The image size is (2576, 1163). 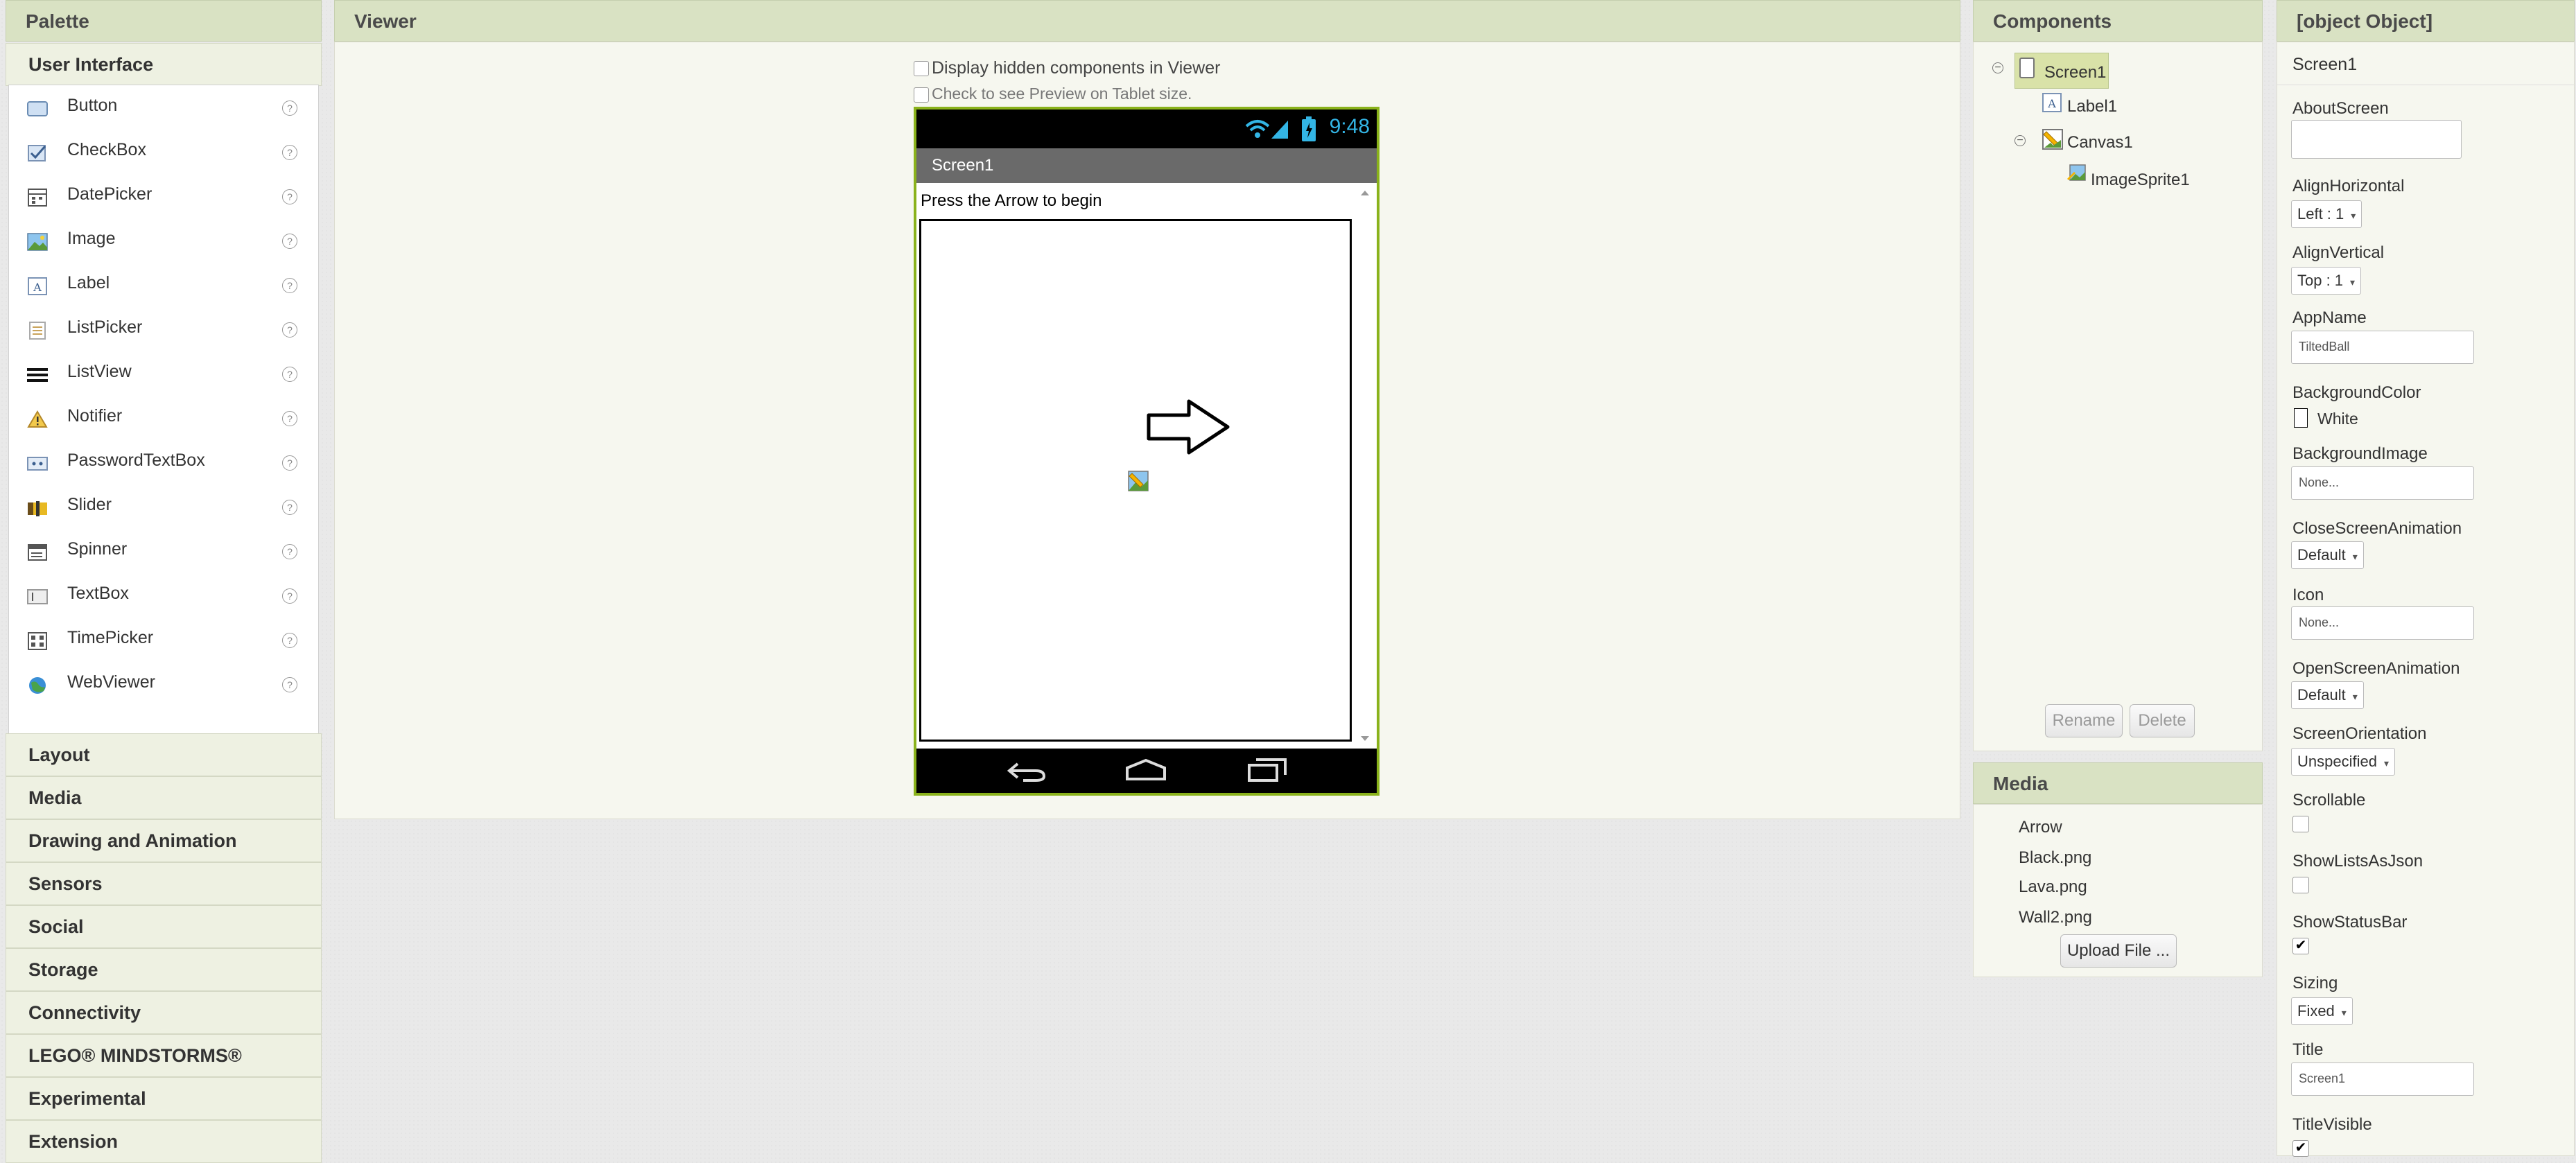 What do you see at coordinates (136, 460) in the screenshot?
I see `palette-item-label: PasswordTextBox` at bounding box center [136, 460].